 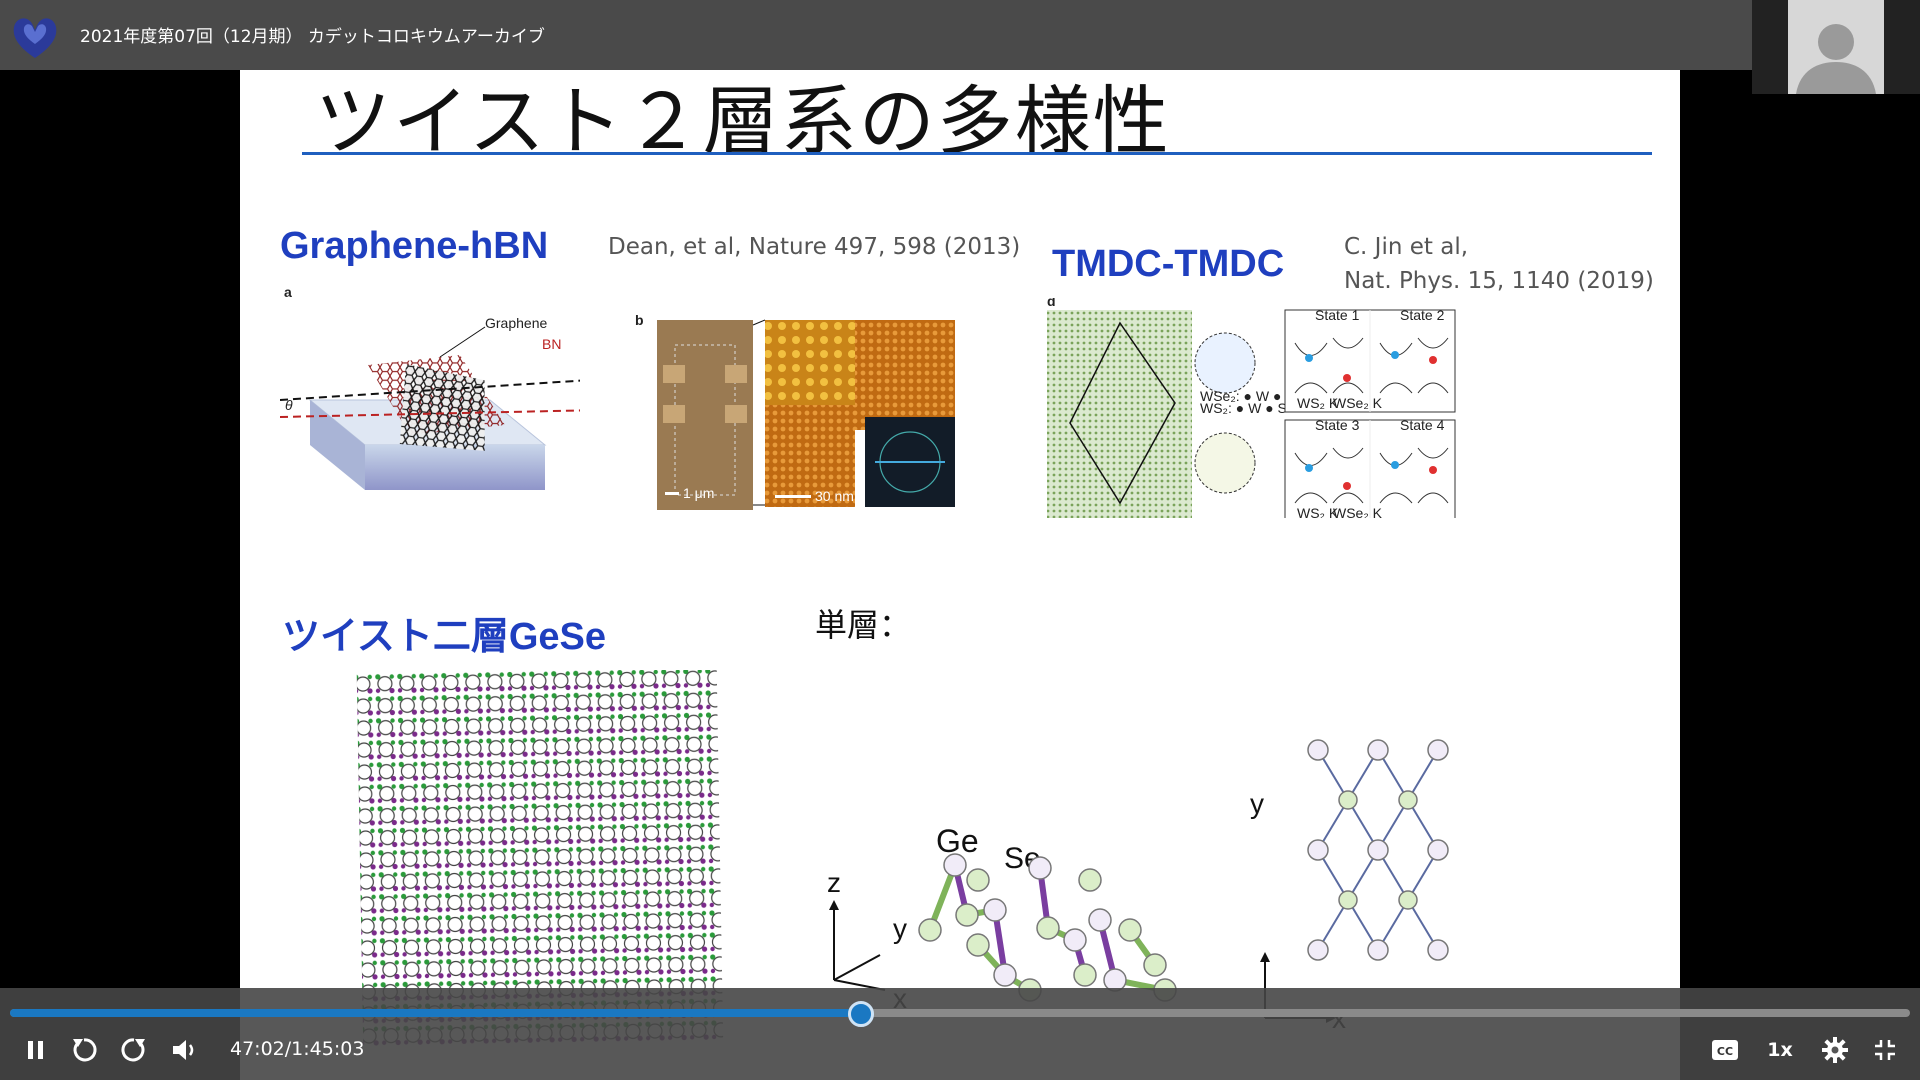 I want to click on presenter-camera, so click(x=1836, y=47).